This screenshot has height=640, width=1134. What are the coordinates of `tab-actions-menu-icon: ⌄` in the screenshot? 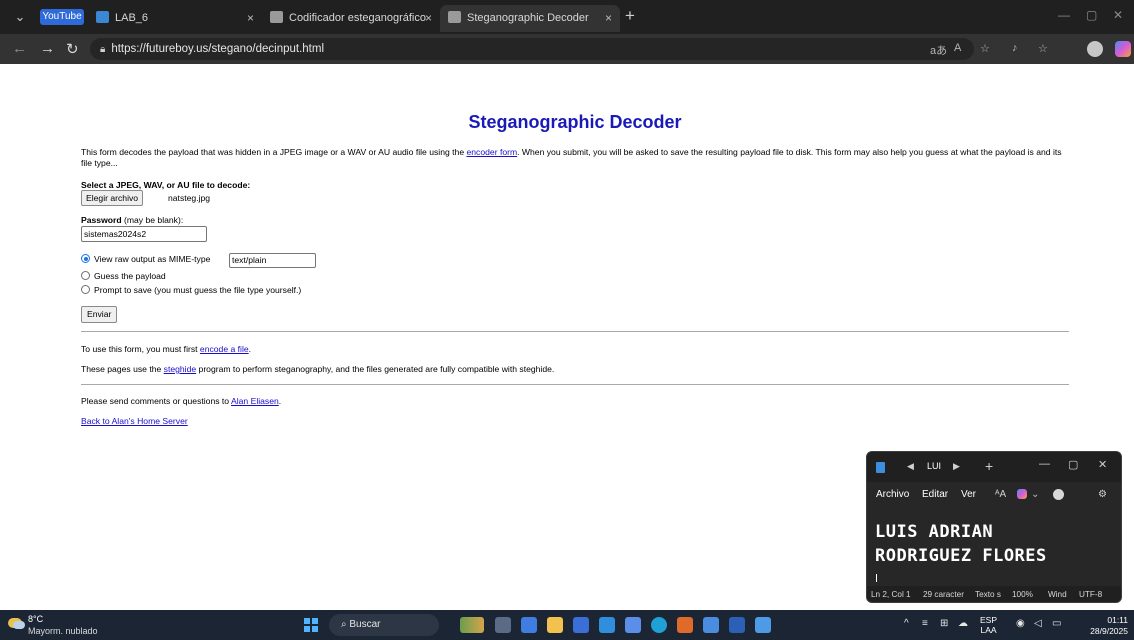 It's located at (20, 17).